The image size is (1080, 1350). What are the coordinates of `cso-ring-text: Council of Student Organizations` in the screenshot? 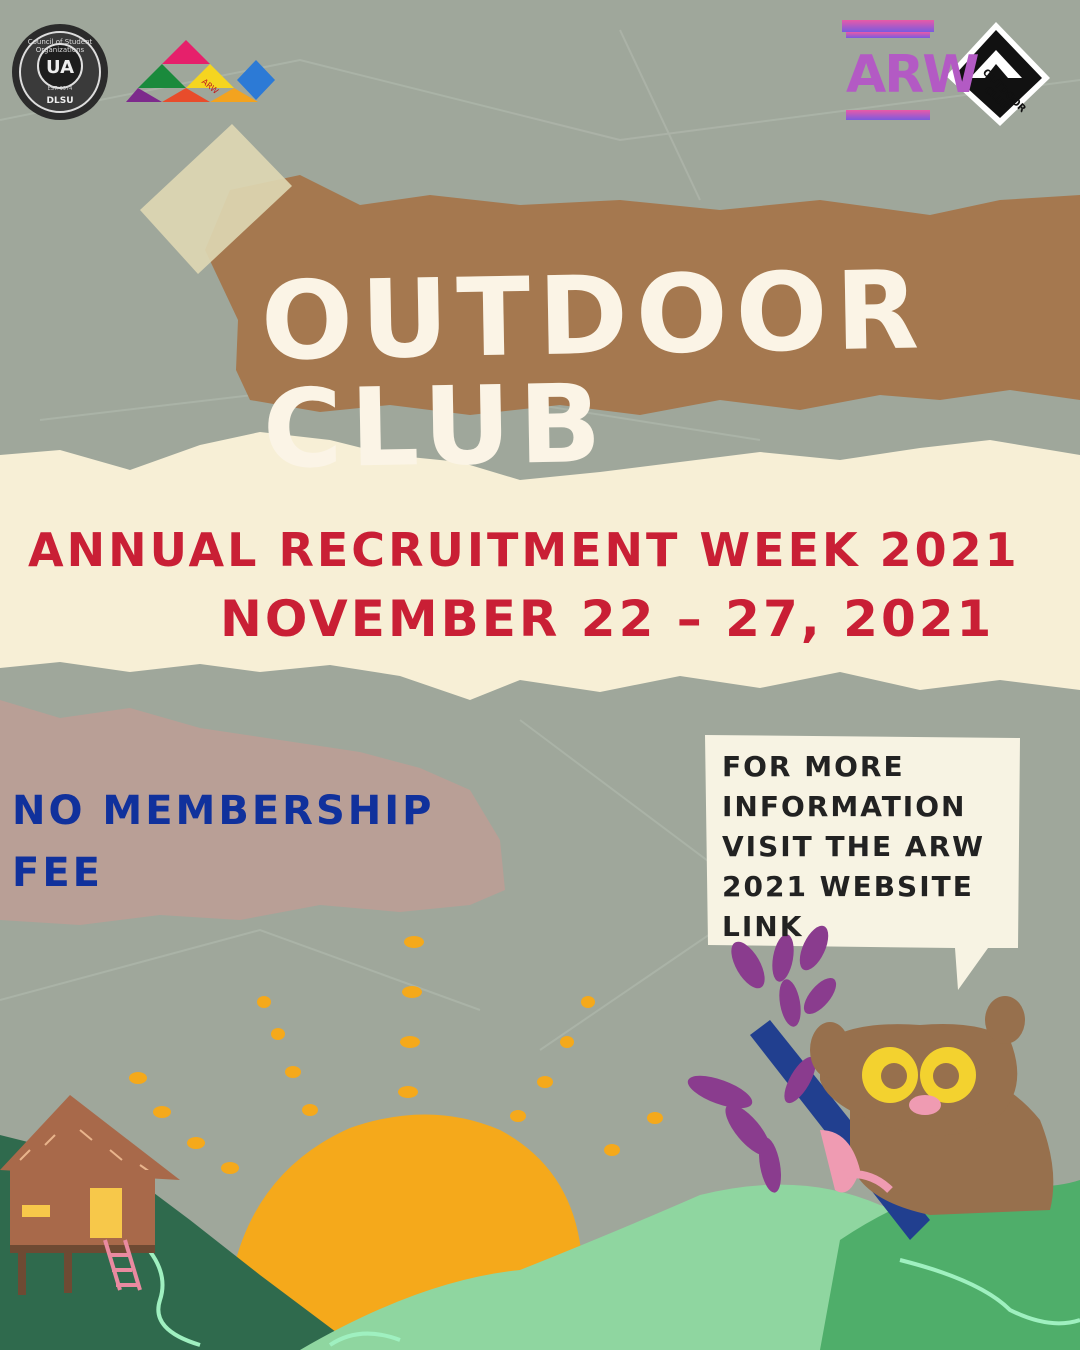 It's located at (60, 46).